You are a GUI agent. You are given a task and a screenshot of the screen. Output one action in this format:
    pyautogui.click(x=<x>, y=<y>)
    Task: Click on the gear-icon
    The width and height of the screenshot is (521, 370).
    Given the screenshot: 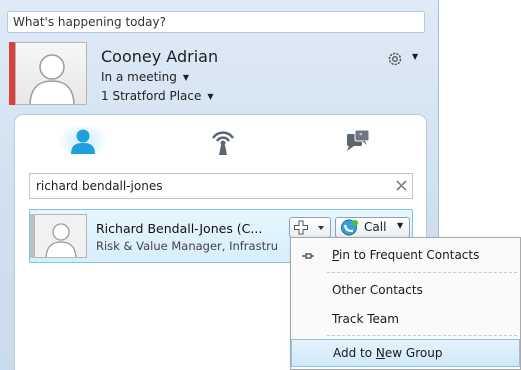 What is the action you would take?
    pyautogui.click(x=395, y=59)
    